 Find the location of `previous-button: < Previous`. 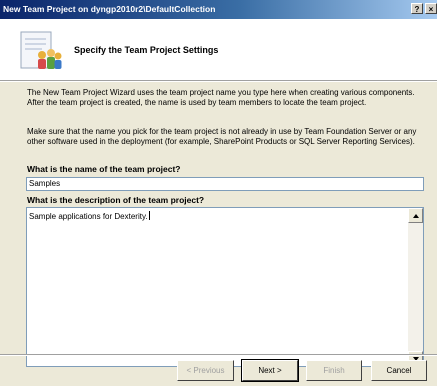

previous-button: < Previous is located at coordinates (205, 370).